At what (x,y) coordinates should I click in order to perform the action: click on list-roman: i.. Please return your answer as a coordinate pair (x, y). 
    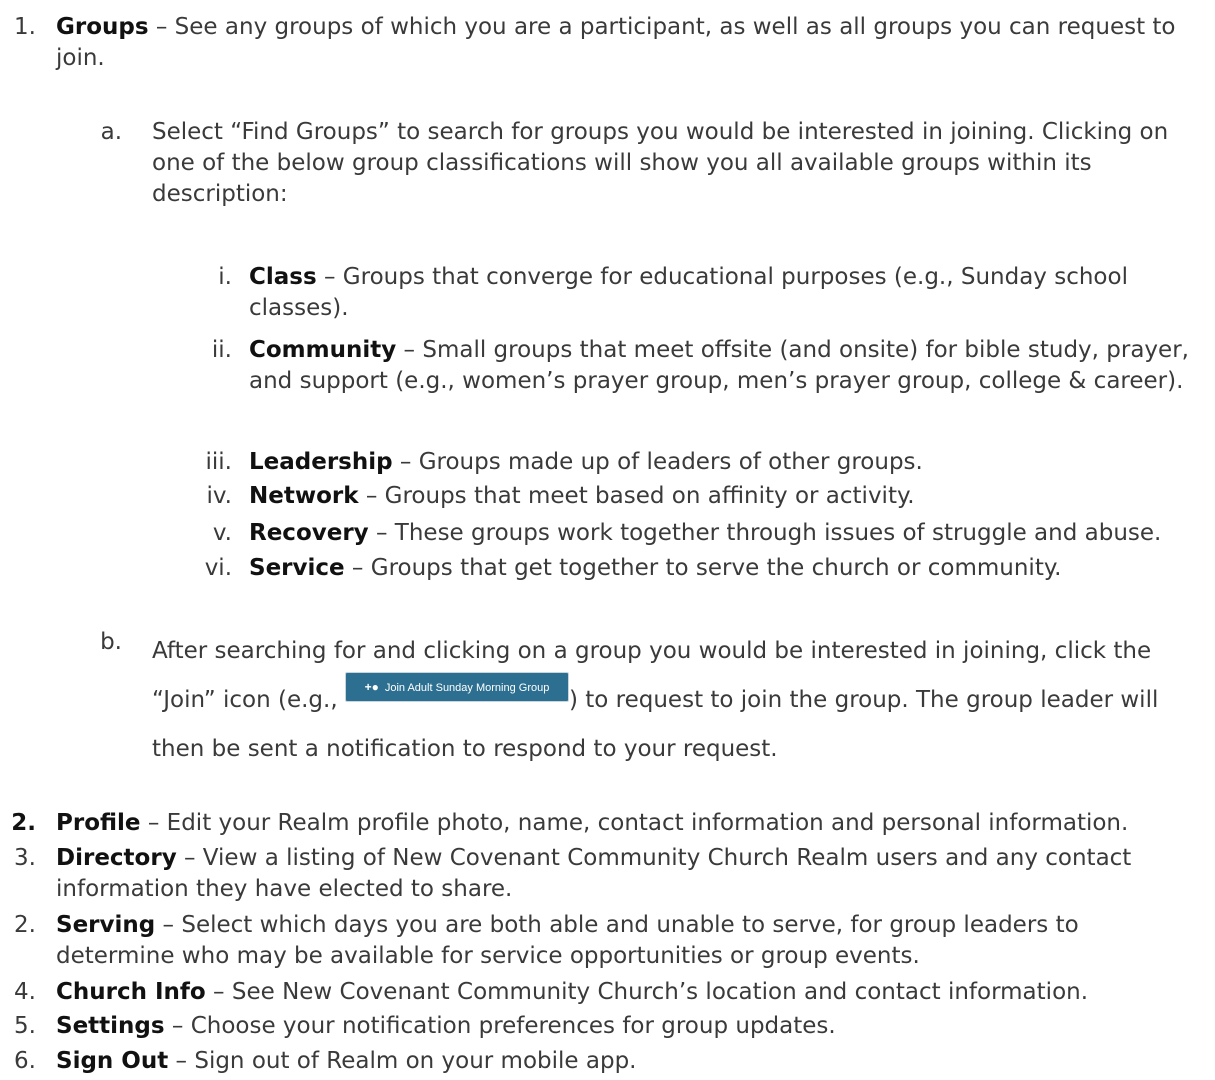
    Looking at the image, I should click on (225, 277).